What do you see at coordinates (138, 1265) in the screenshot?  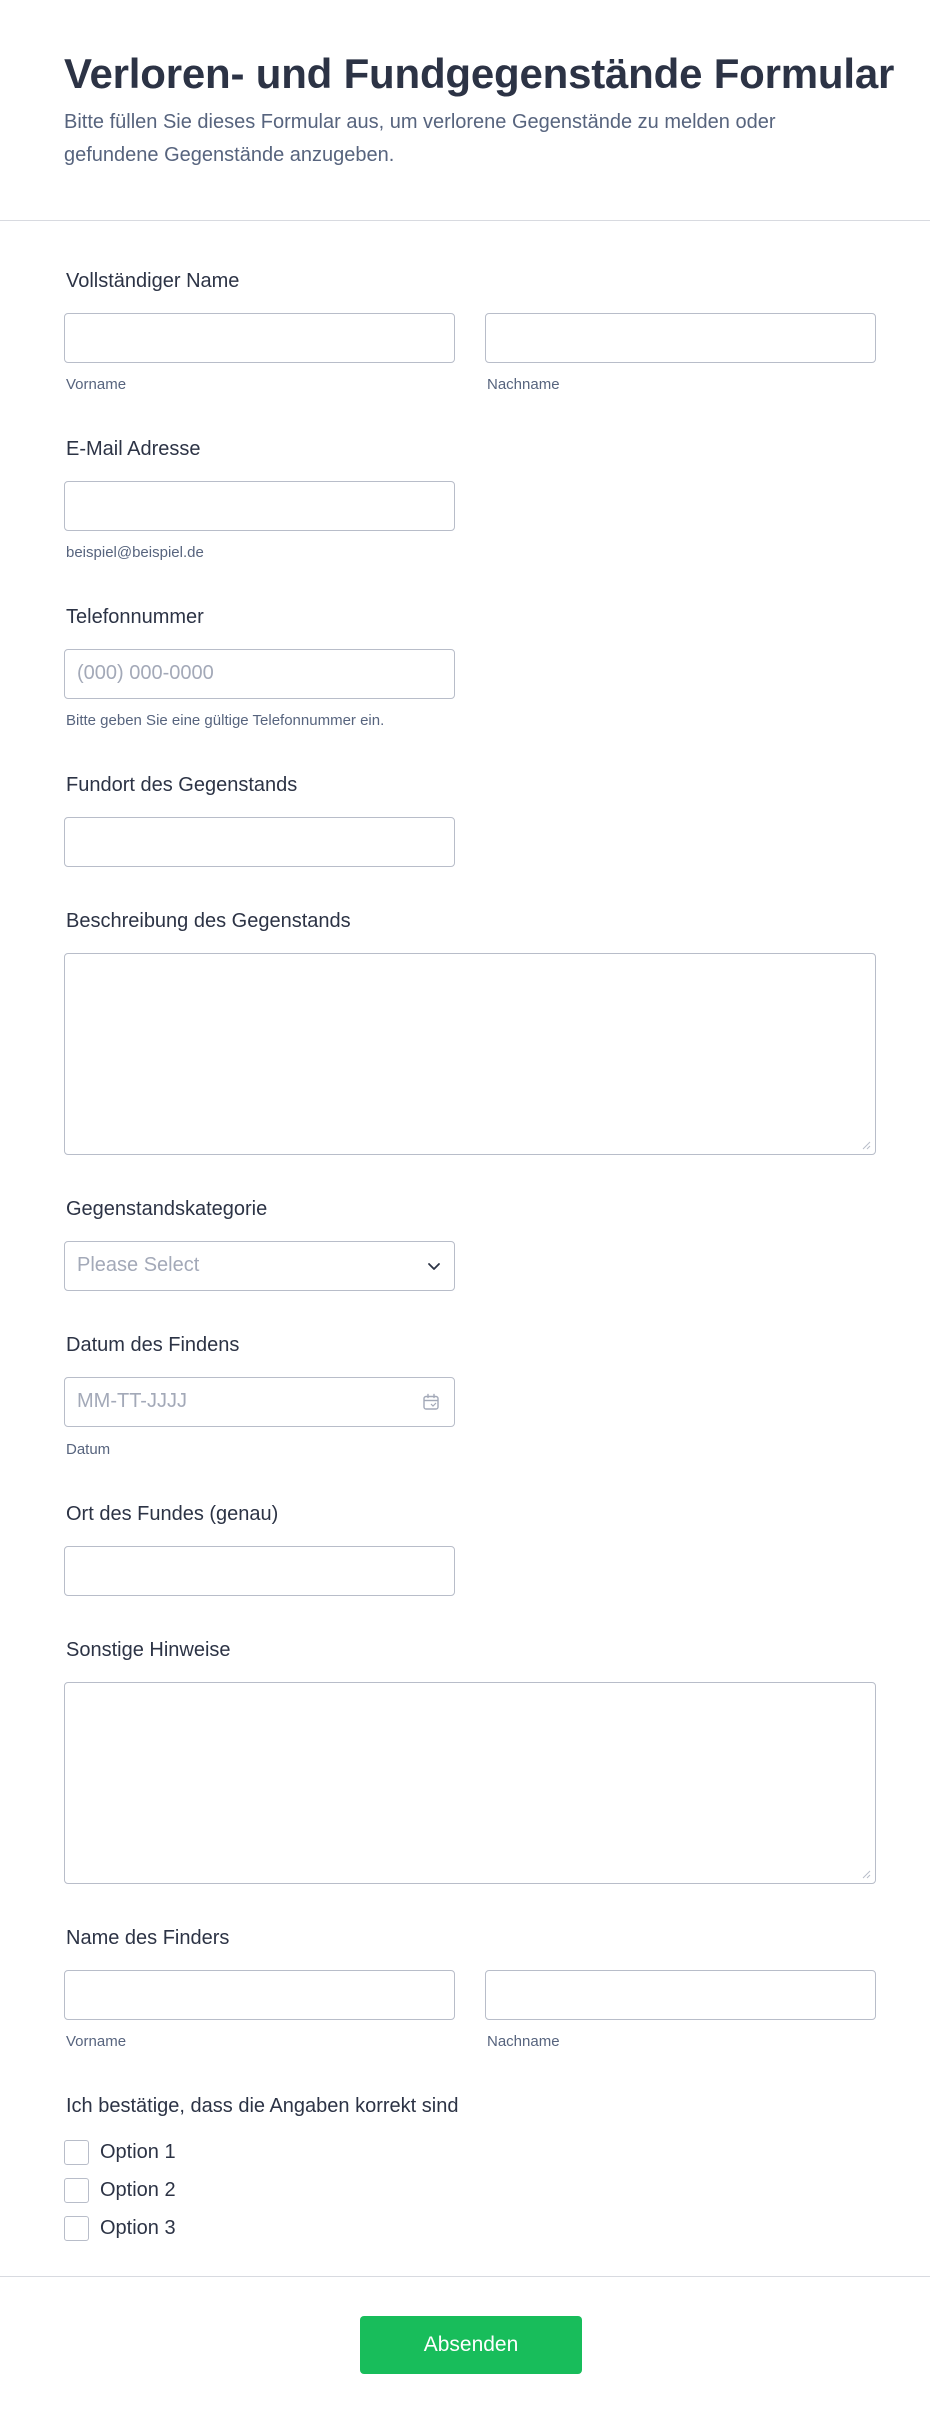 I see `item-category-placeholder: Please Select` at bounding box center [138, 1265].